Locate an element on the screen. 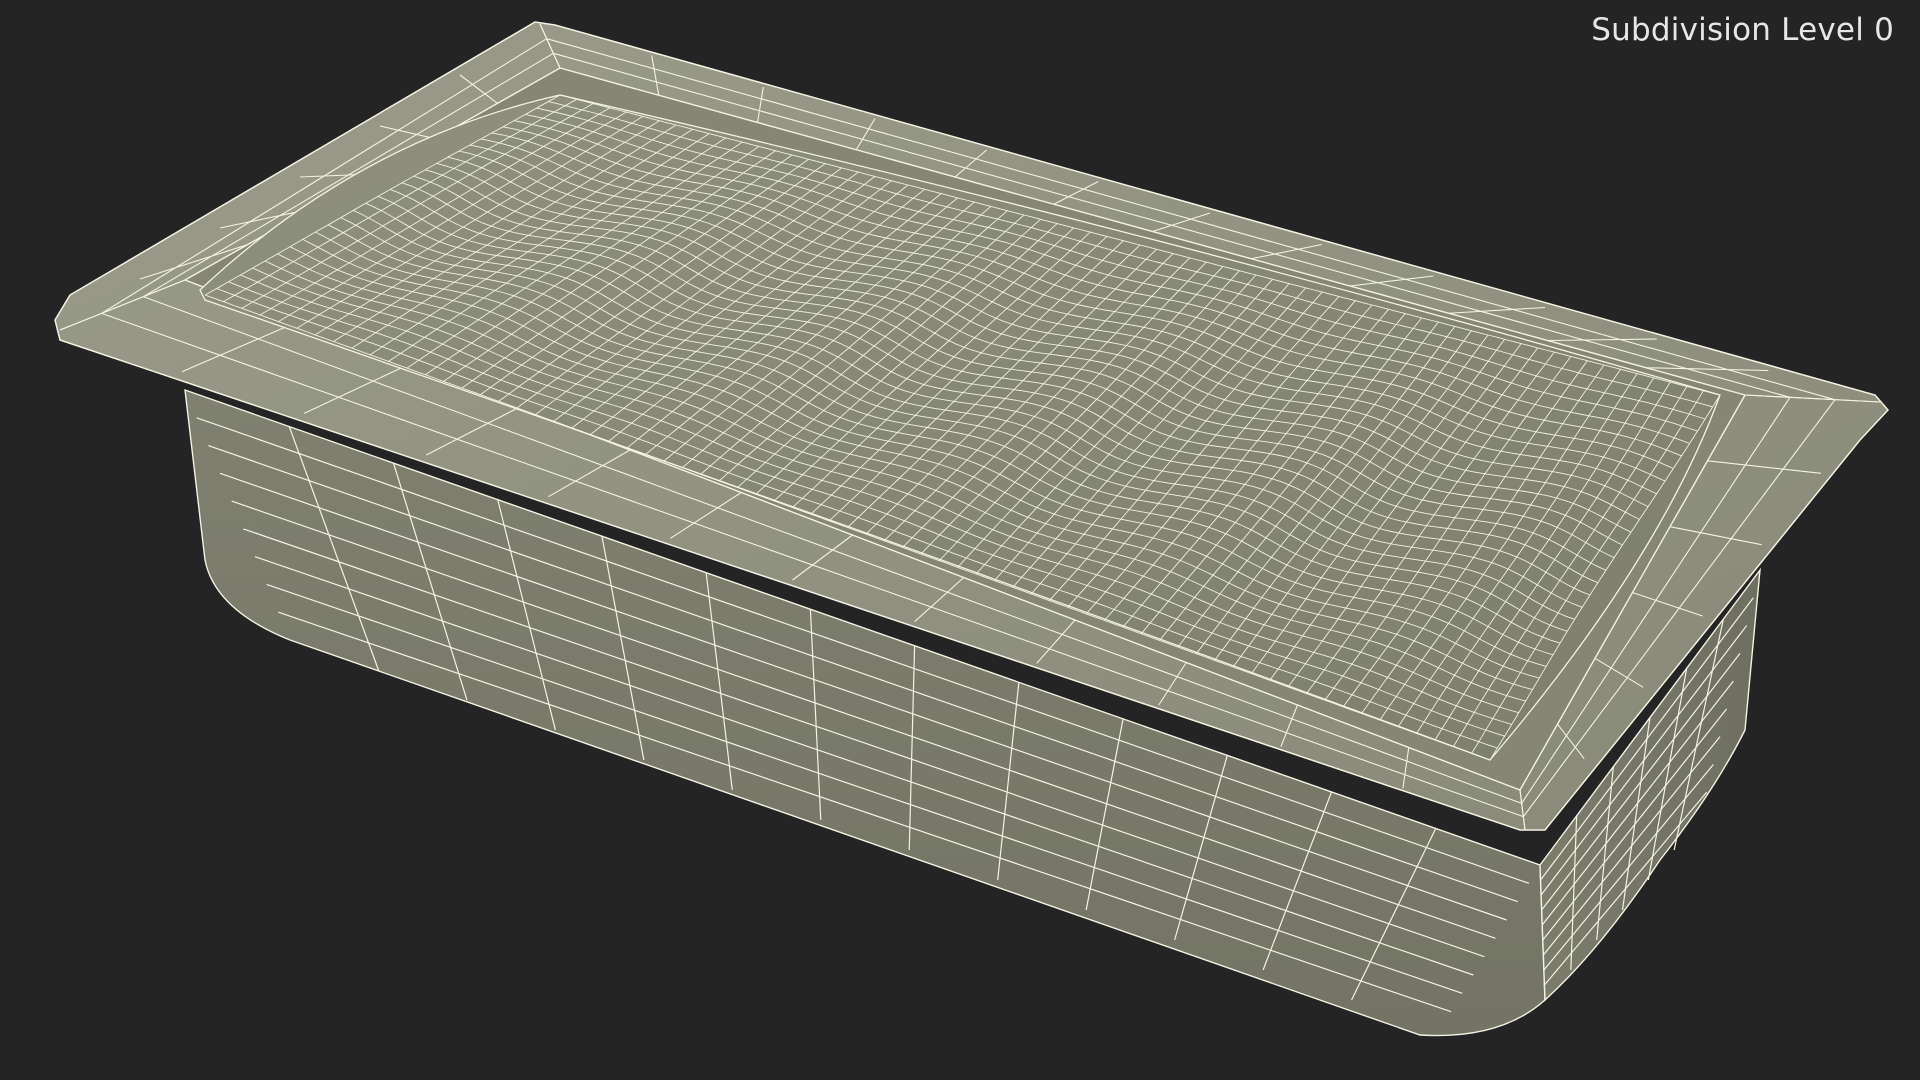  subdivision-level-label: Subdivision Level 0 is located at coordinates (1742, 30).